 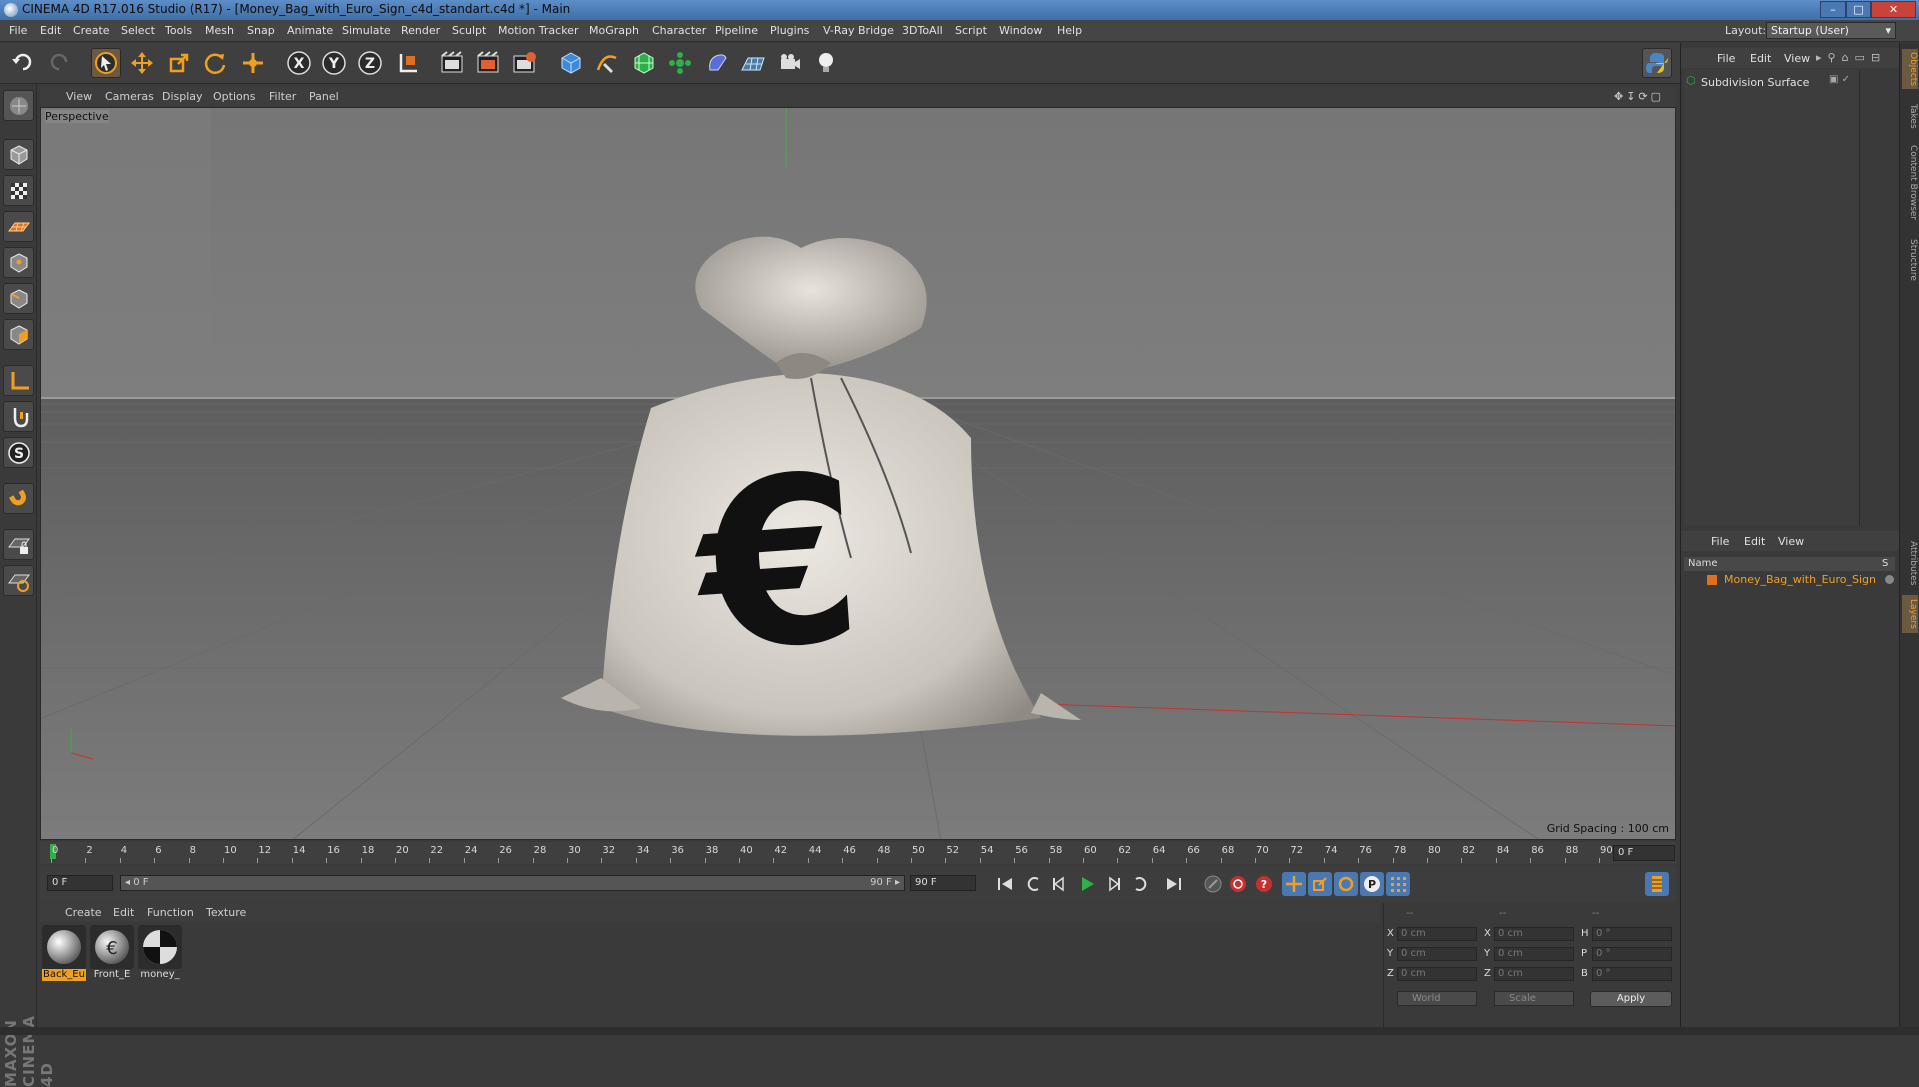 What do you see at coordinates (178, 30) in the screenshot?
I see `menu-tools: Tools` at bounding box center [178, 30].